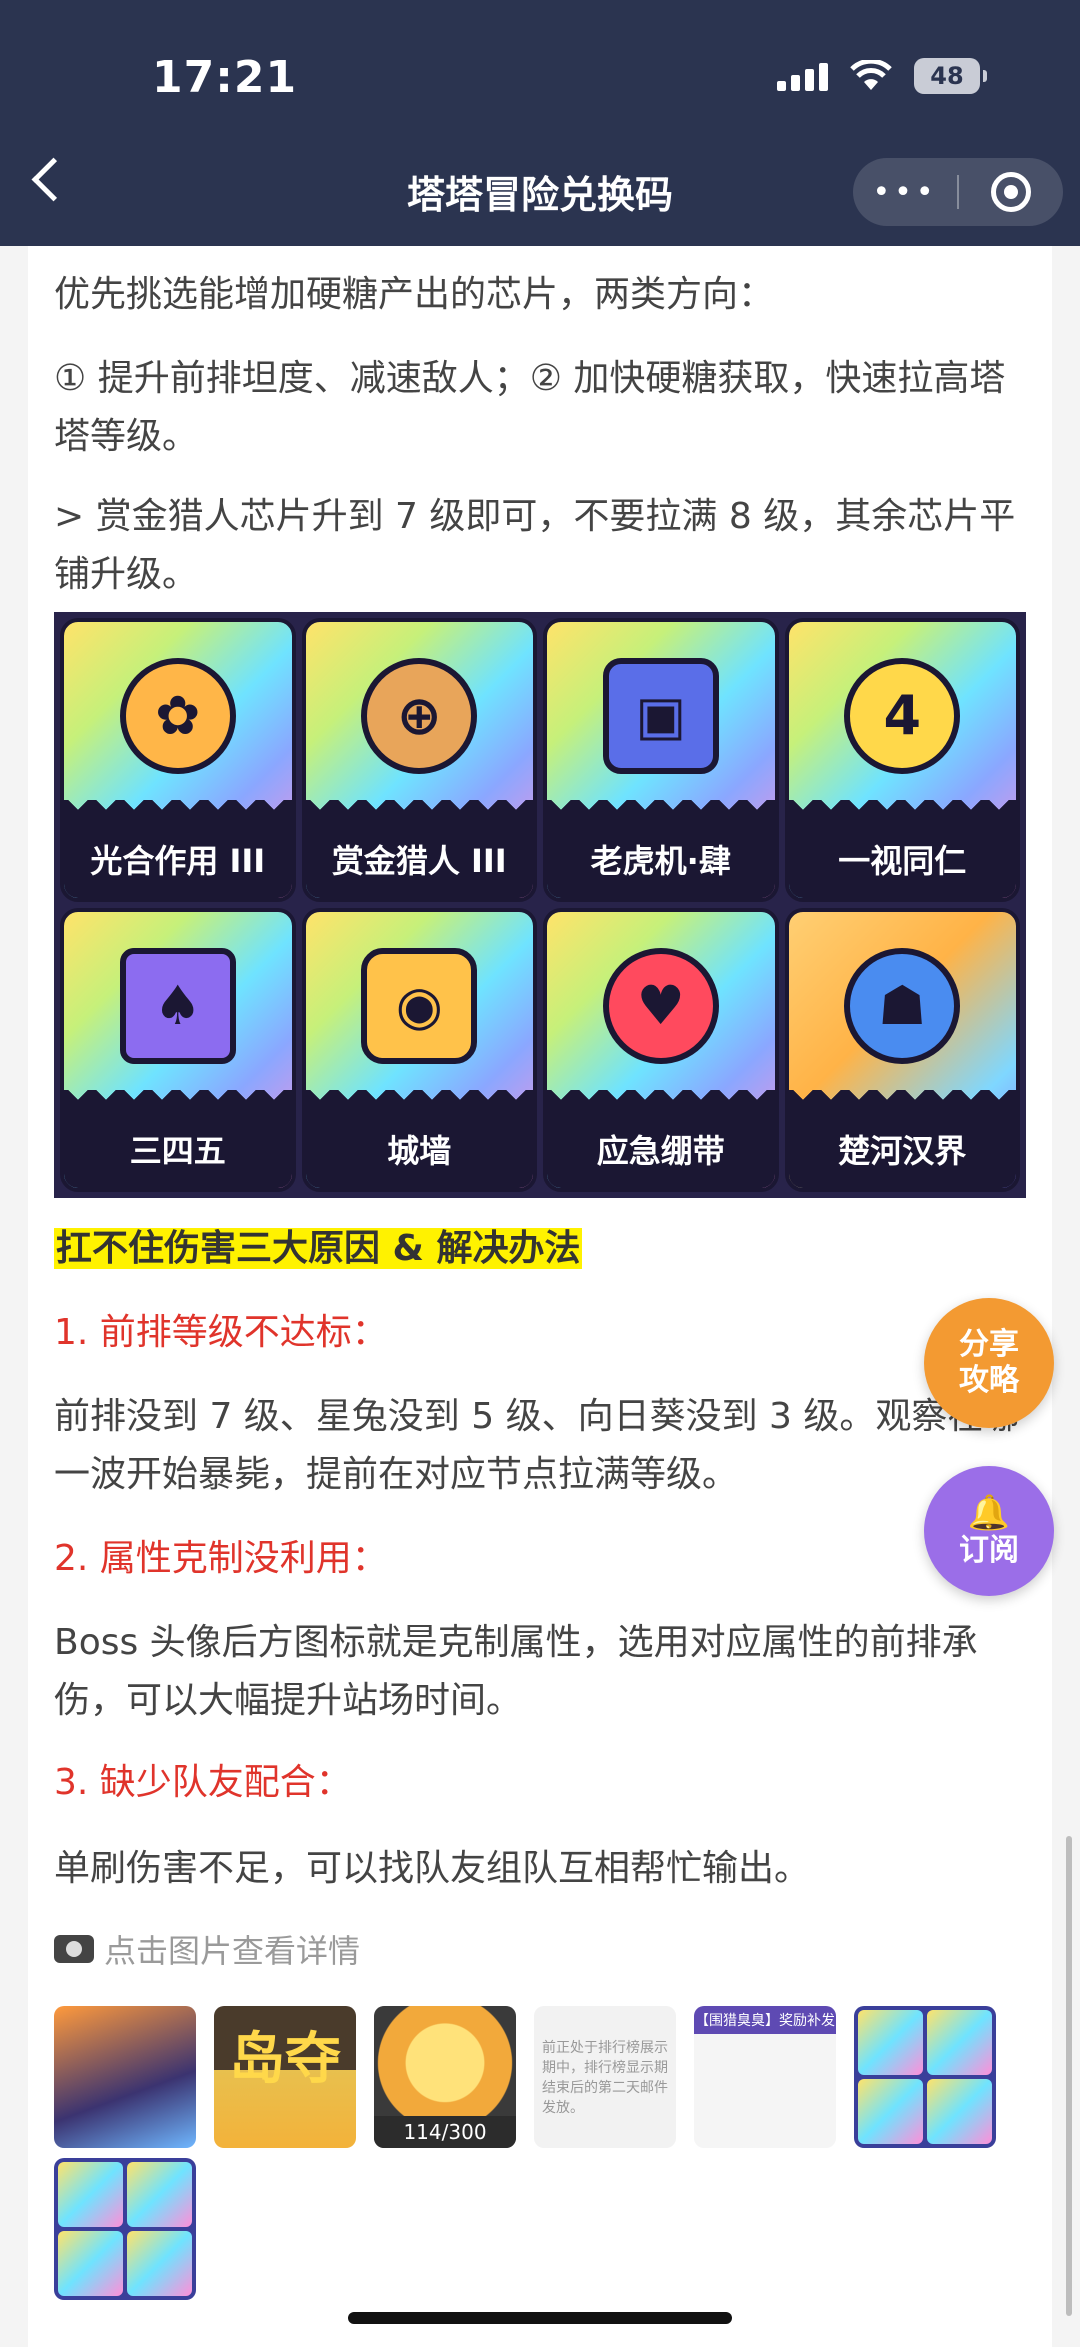 Image resolution: width=1080 pixels, height=2347 pixels. I want to click on paragraph: 单刷伤害不足，可以找队友组队互相帮忙输出。, so click(432, 1868).